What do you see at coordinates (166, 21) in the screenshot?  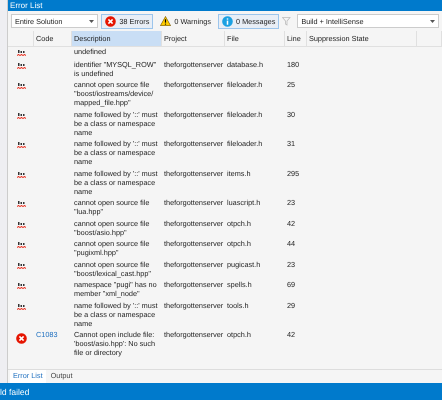 I see `warning-icon` at bounding box center [166, 21].